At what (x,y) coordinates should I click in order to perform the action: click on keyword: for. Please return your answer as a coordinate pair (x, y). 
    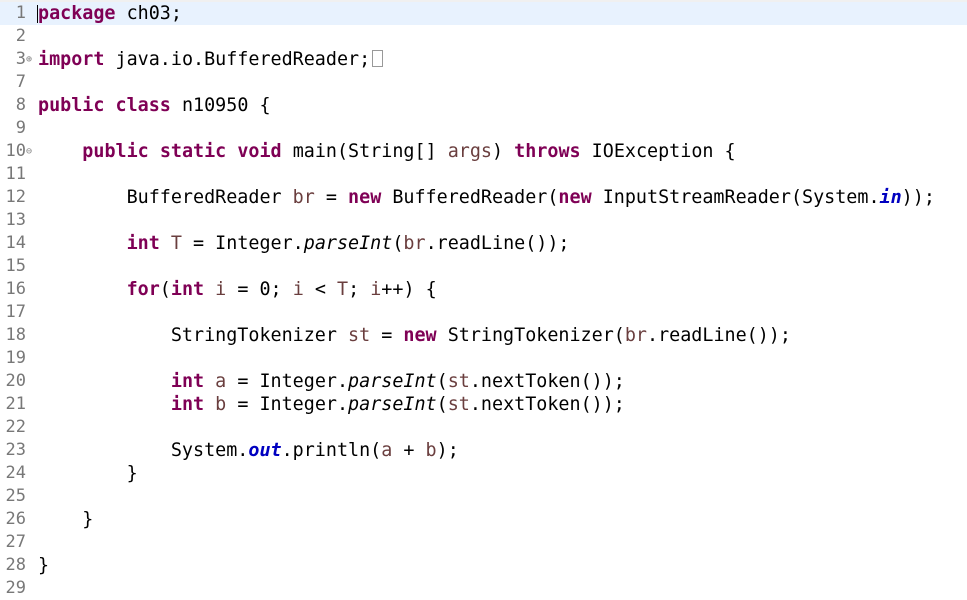
    Looking at the image, I should click on (143, 289).